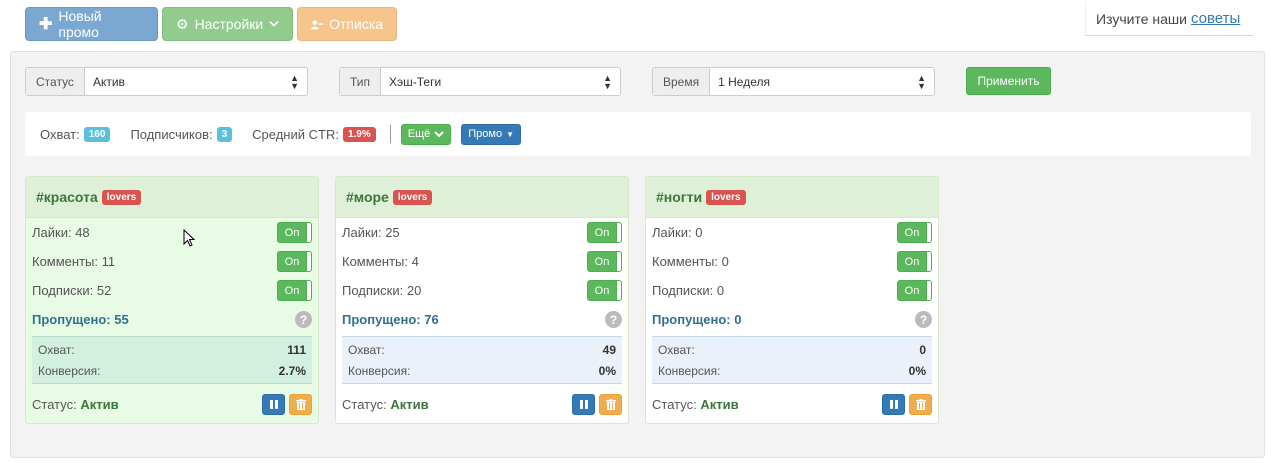 Image resolution: width=1271 pixels, height=463 pixels. Describe the element at coordinates (292, 370) in the screenshot. I see `conversion-value: 2.7%` at that location.